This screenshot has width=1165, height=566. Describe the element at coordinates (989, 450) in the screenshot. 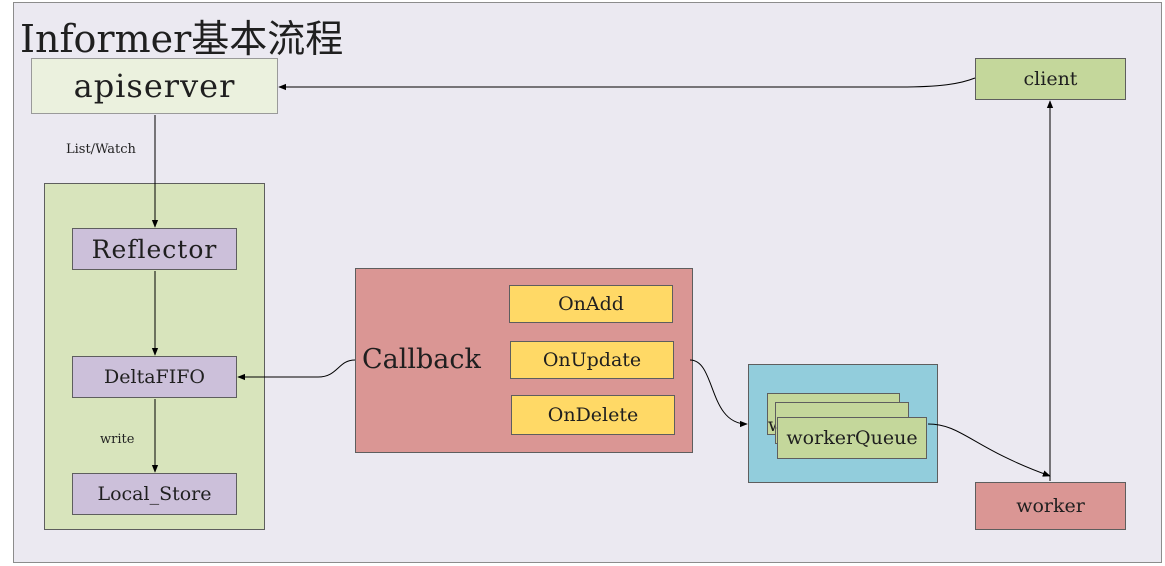

I see `edge-queue-worker` at that location.